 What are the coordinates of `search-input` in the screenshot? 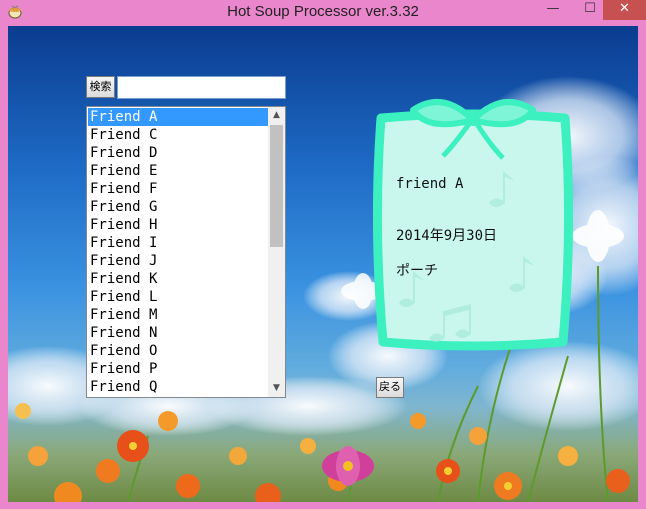 It's located at (201, 87).